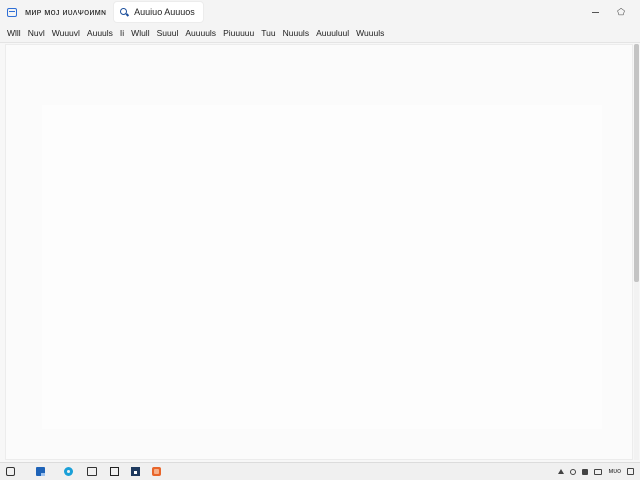  I want to click on window-controls: ⬠, so click(608, 12).